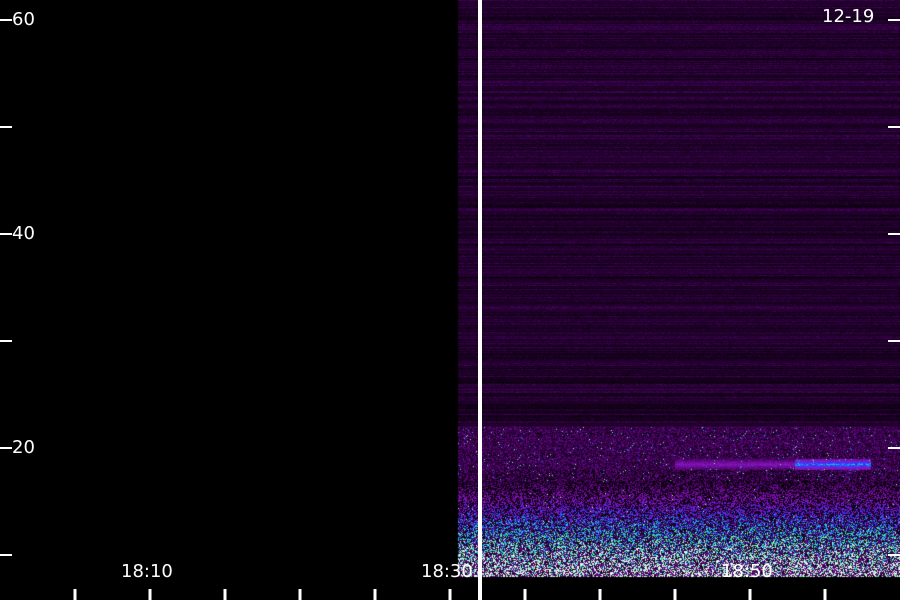 Image resolution: width=900 pixels, height=600 pixels. Describe the element at coordinates (447, 571) in the screenshot. I see `x-tick-label: 18:30` at that location.